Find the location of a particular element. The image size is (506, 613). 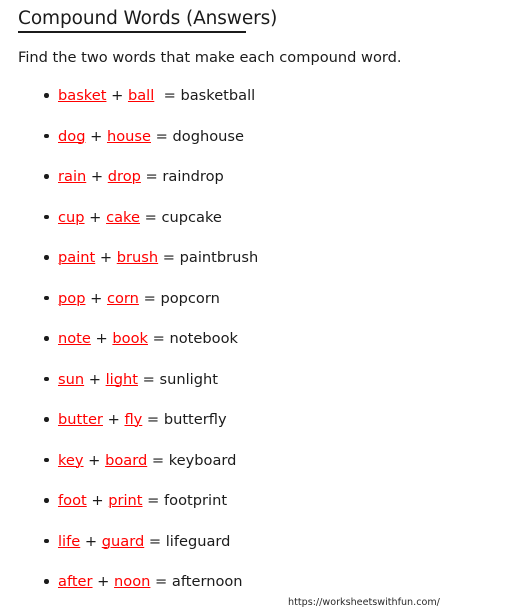

answer-word-second: corn is located at coordinates (122, 298).